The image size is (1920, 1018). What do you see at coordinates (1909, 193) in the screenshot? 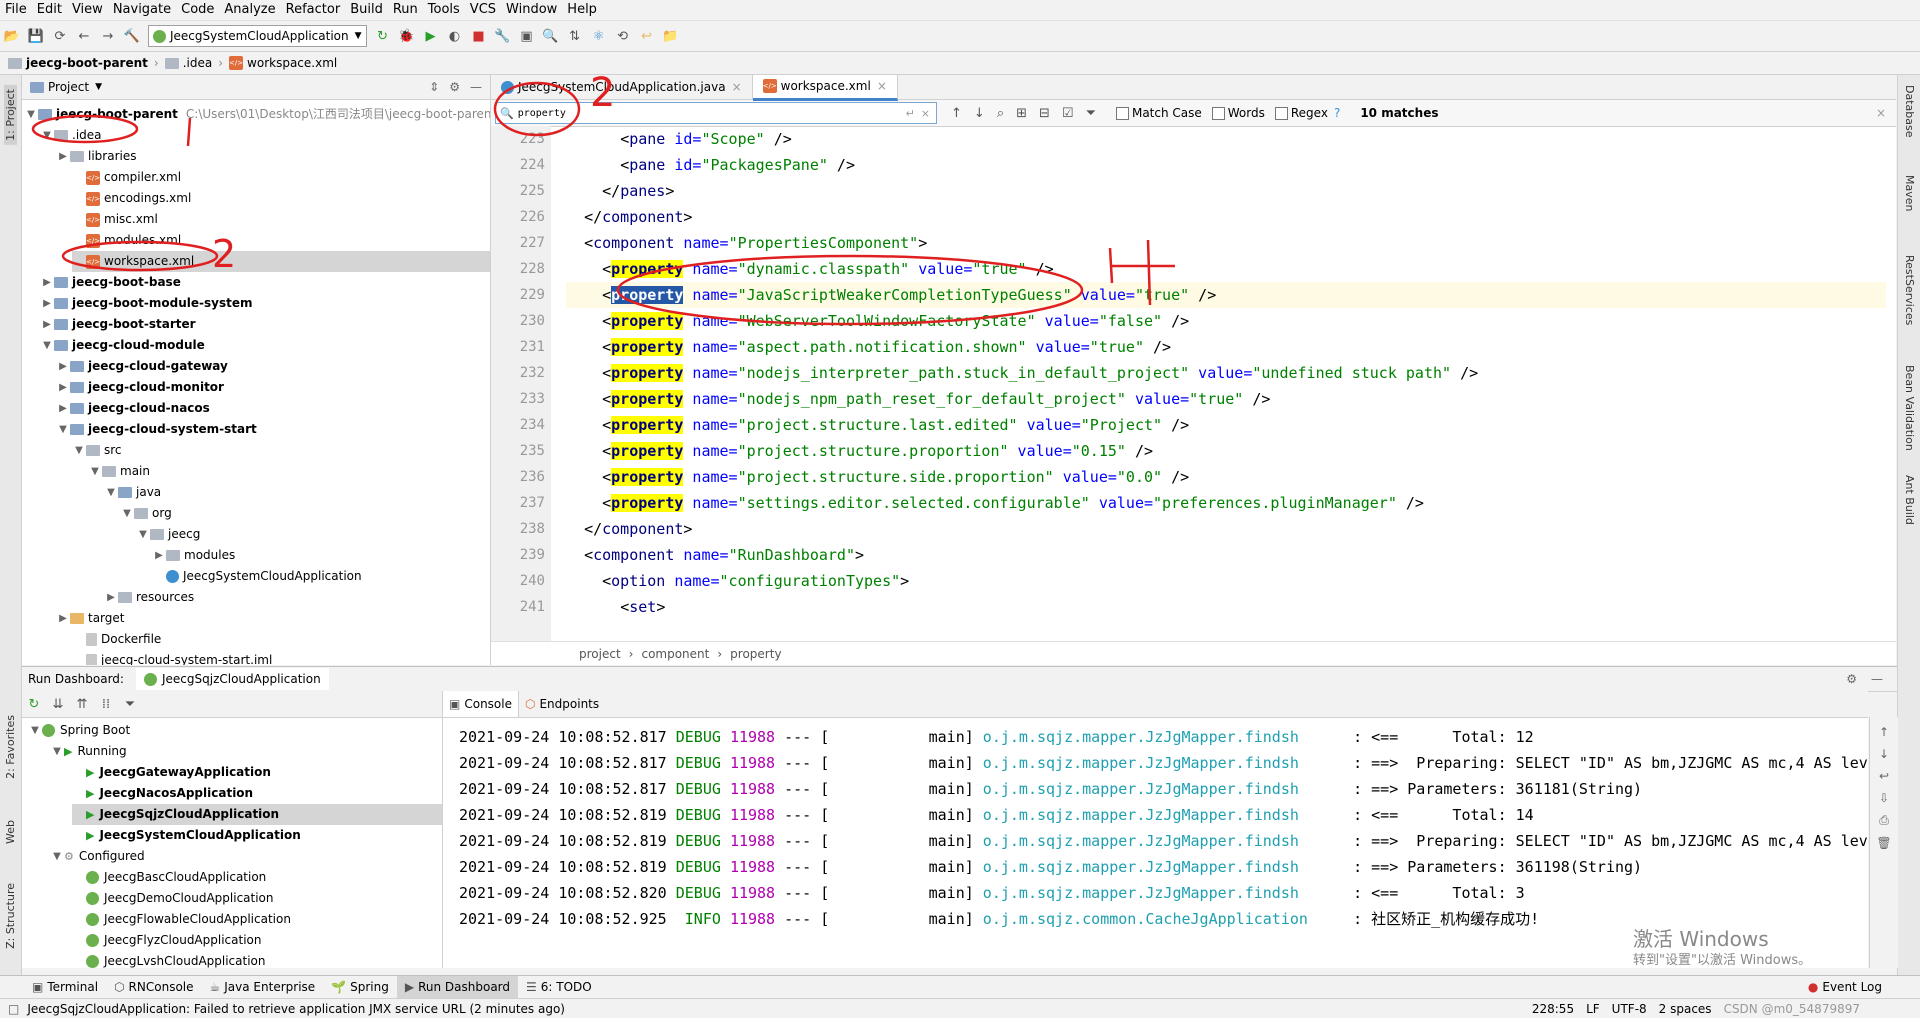
I see `stripe-maven: Maven` at bounding box center [1909, 193].